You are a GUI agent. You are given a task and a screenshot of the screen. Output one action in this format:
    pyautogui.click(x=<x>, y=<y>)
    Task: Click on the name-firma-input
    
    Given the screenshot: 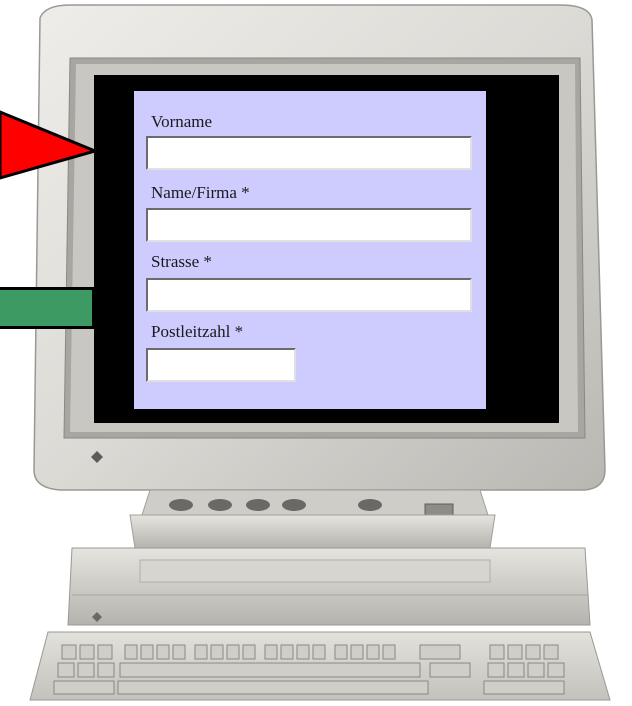 What is the action you would take?
    pyautogui.click(x=309, y=225)
    